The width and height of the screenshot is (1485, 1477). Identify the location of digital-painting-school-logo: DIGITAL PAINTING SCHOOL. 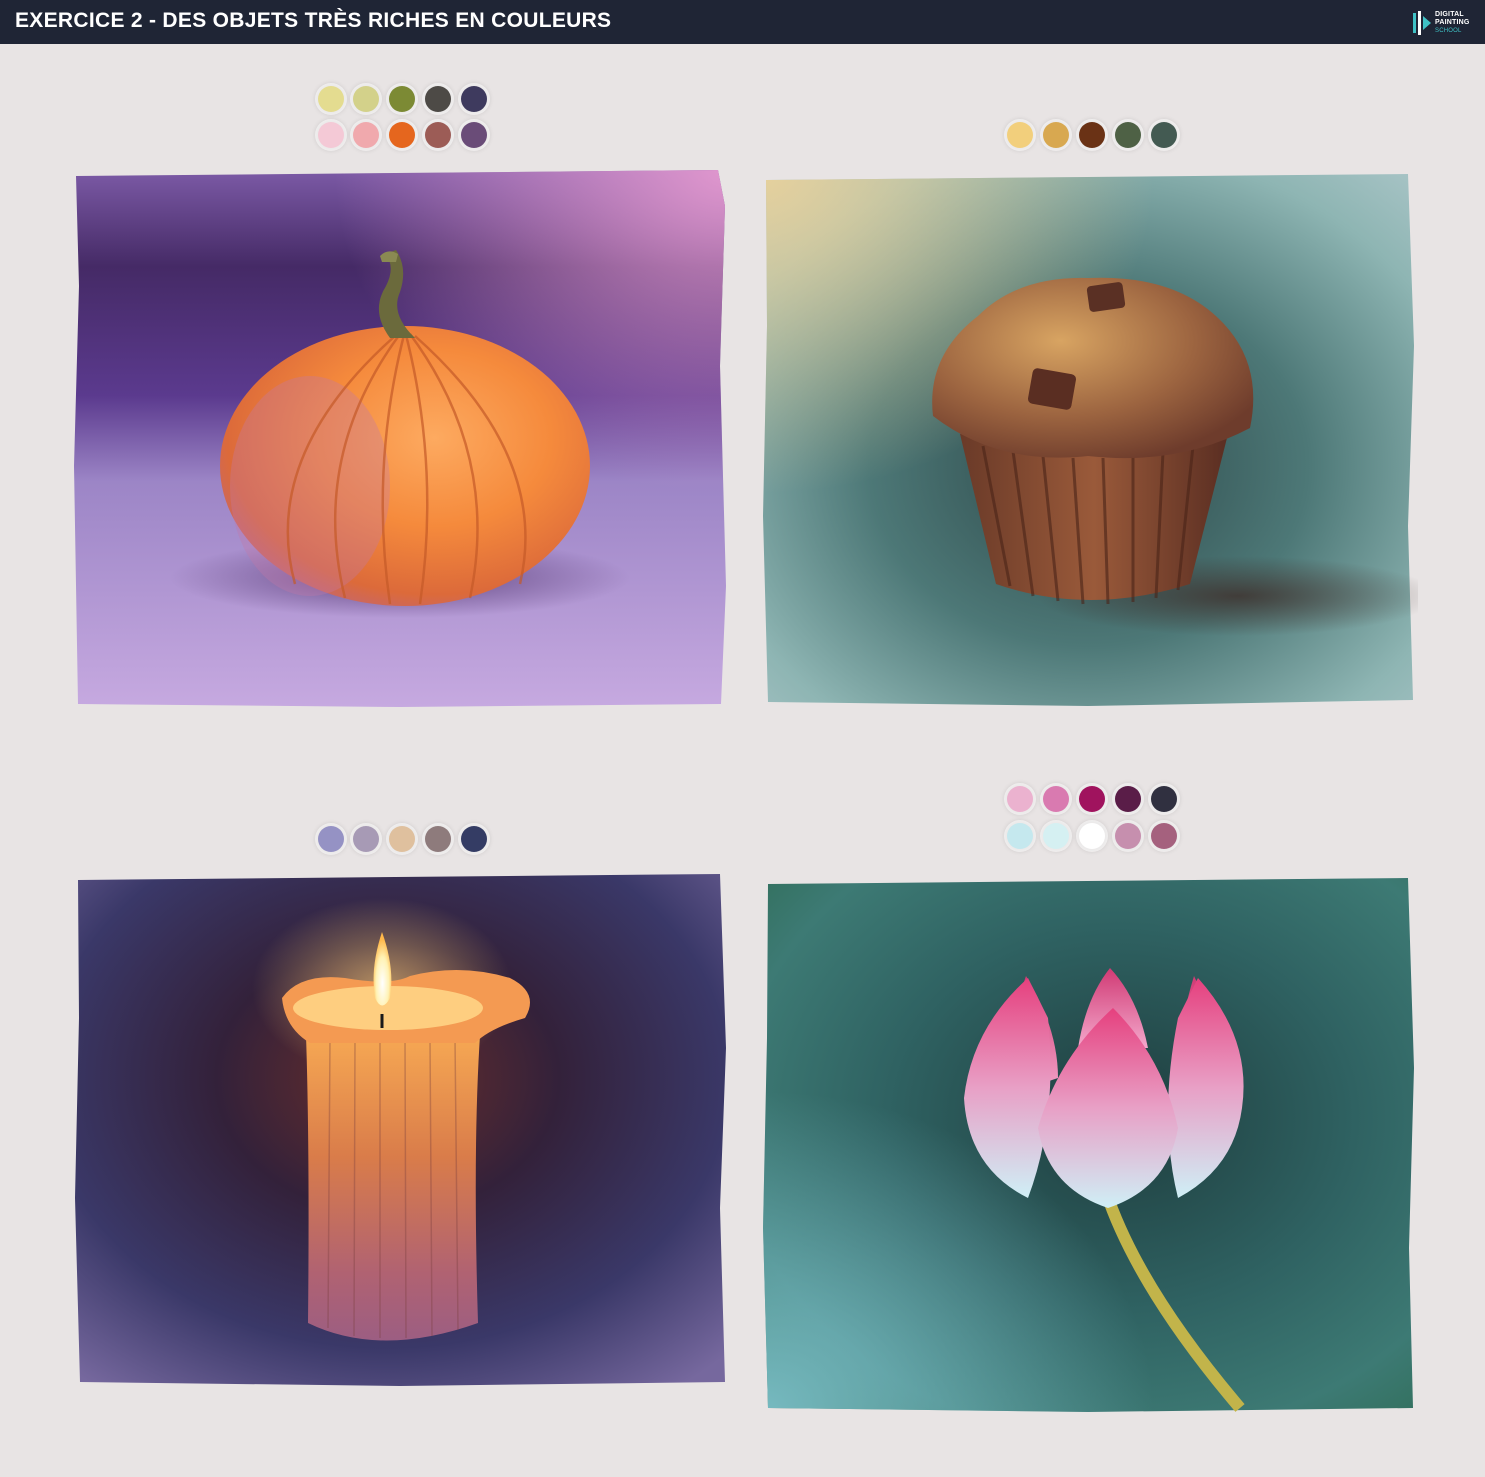
(1442, 23).